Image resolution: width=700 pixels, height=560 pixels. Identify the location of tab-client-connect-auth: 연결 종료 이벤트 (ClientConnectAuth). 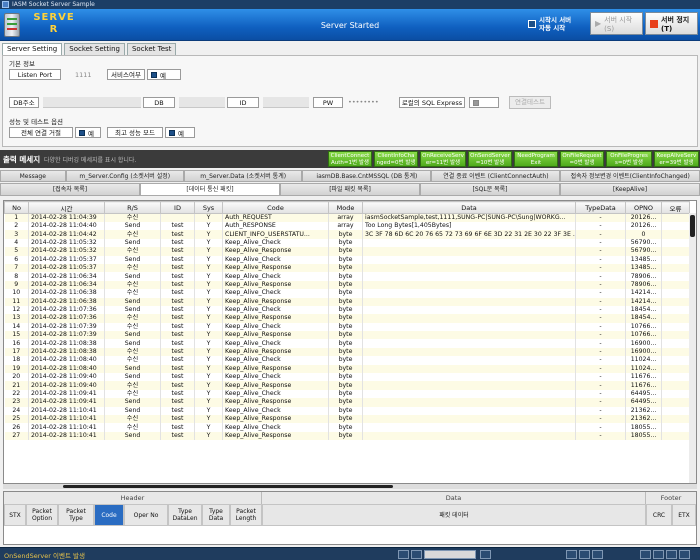
(496, 176).